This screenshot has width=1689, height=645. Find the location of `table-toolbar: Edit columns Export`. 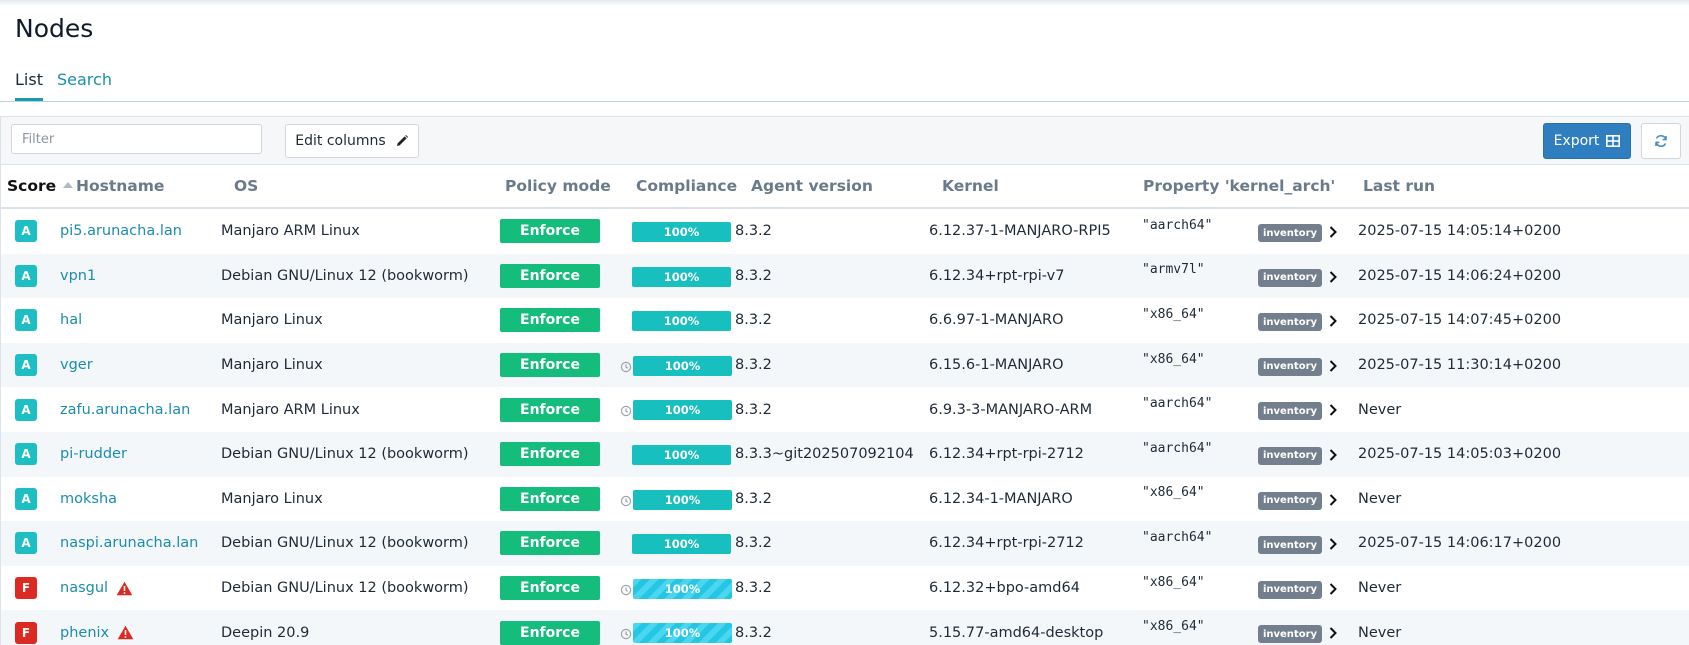

table-toolbar: Edit columns Export is located at coordinates (845, 141).